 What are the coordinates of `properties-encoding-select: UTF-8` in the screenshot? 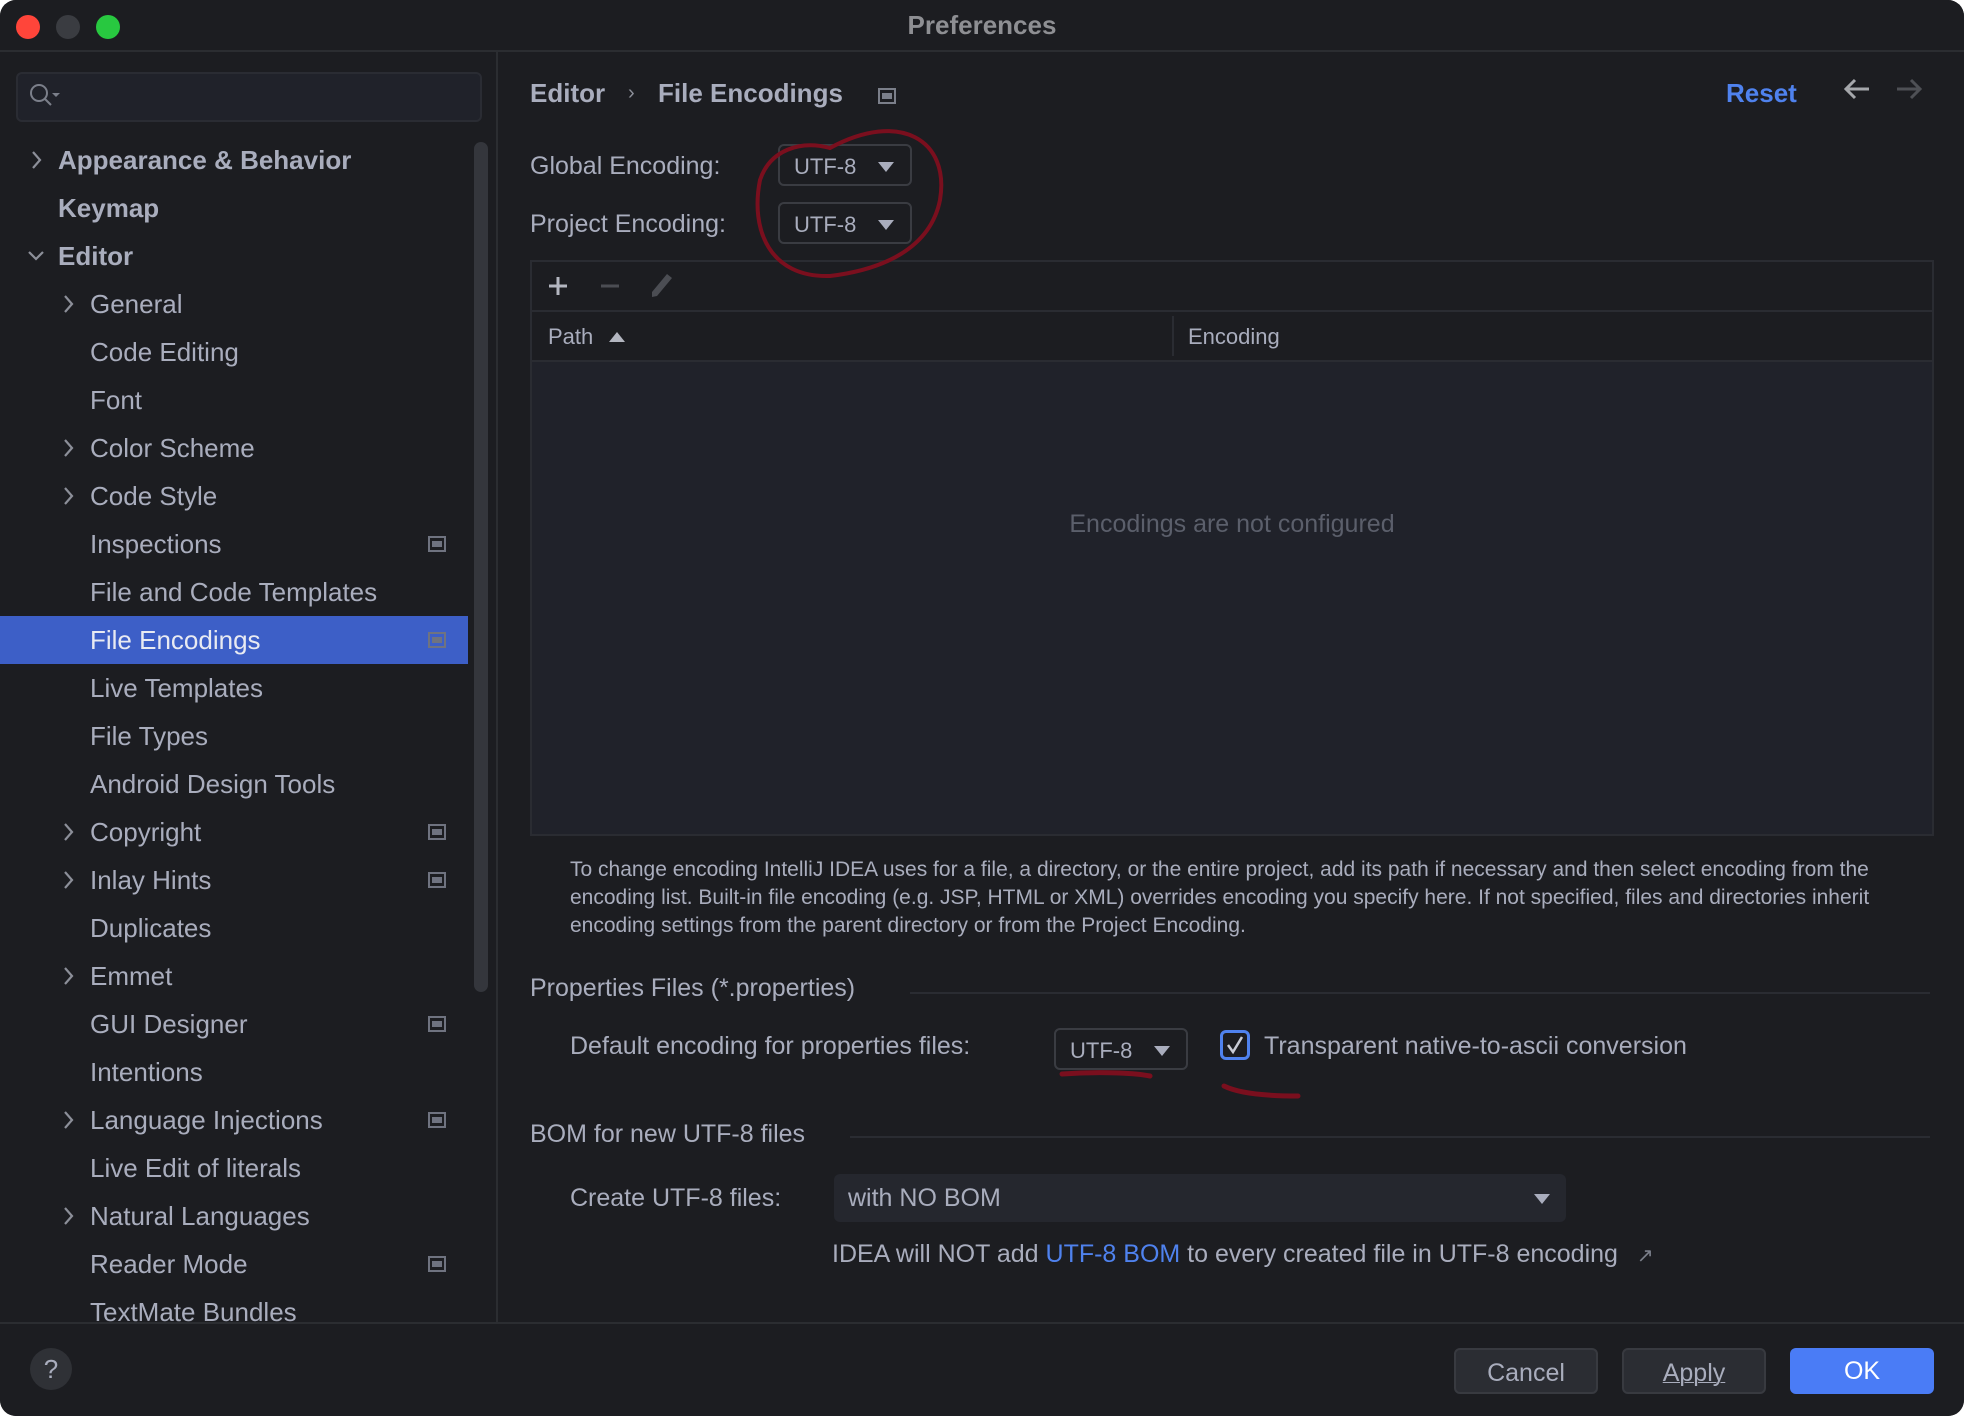 It's located at (1121, 1049).